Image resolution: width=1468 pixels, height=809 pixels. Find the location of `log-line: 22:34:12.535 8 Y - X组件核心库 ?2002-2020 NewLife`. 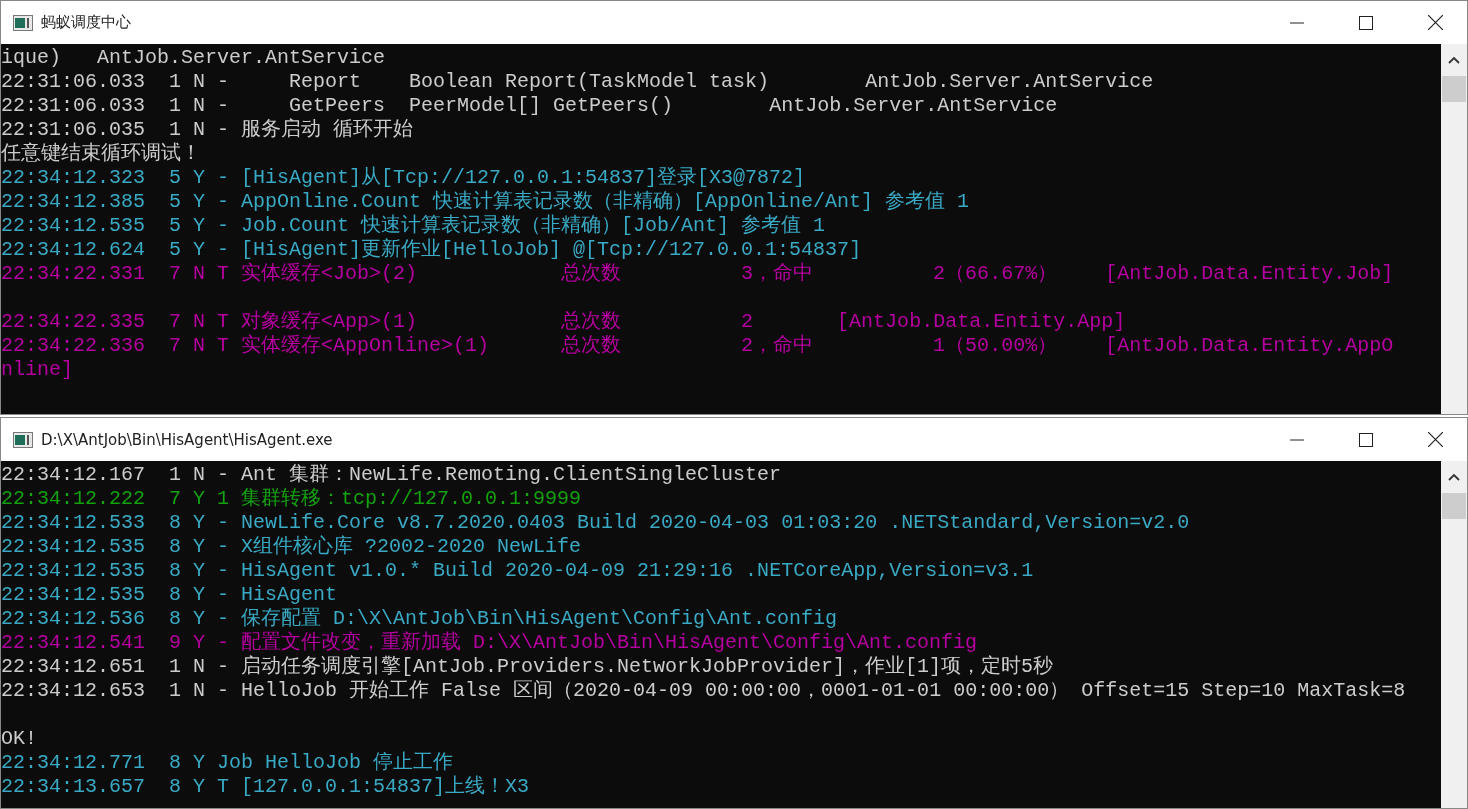

log-line: 22:34:12.535 8 Y - X组件核心库 ?2002-2020 NewLife is located at coordinates (291, 547).